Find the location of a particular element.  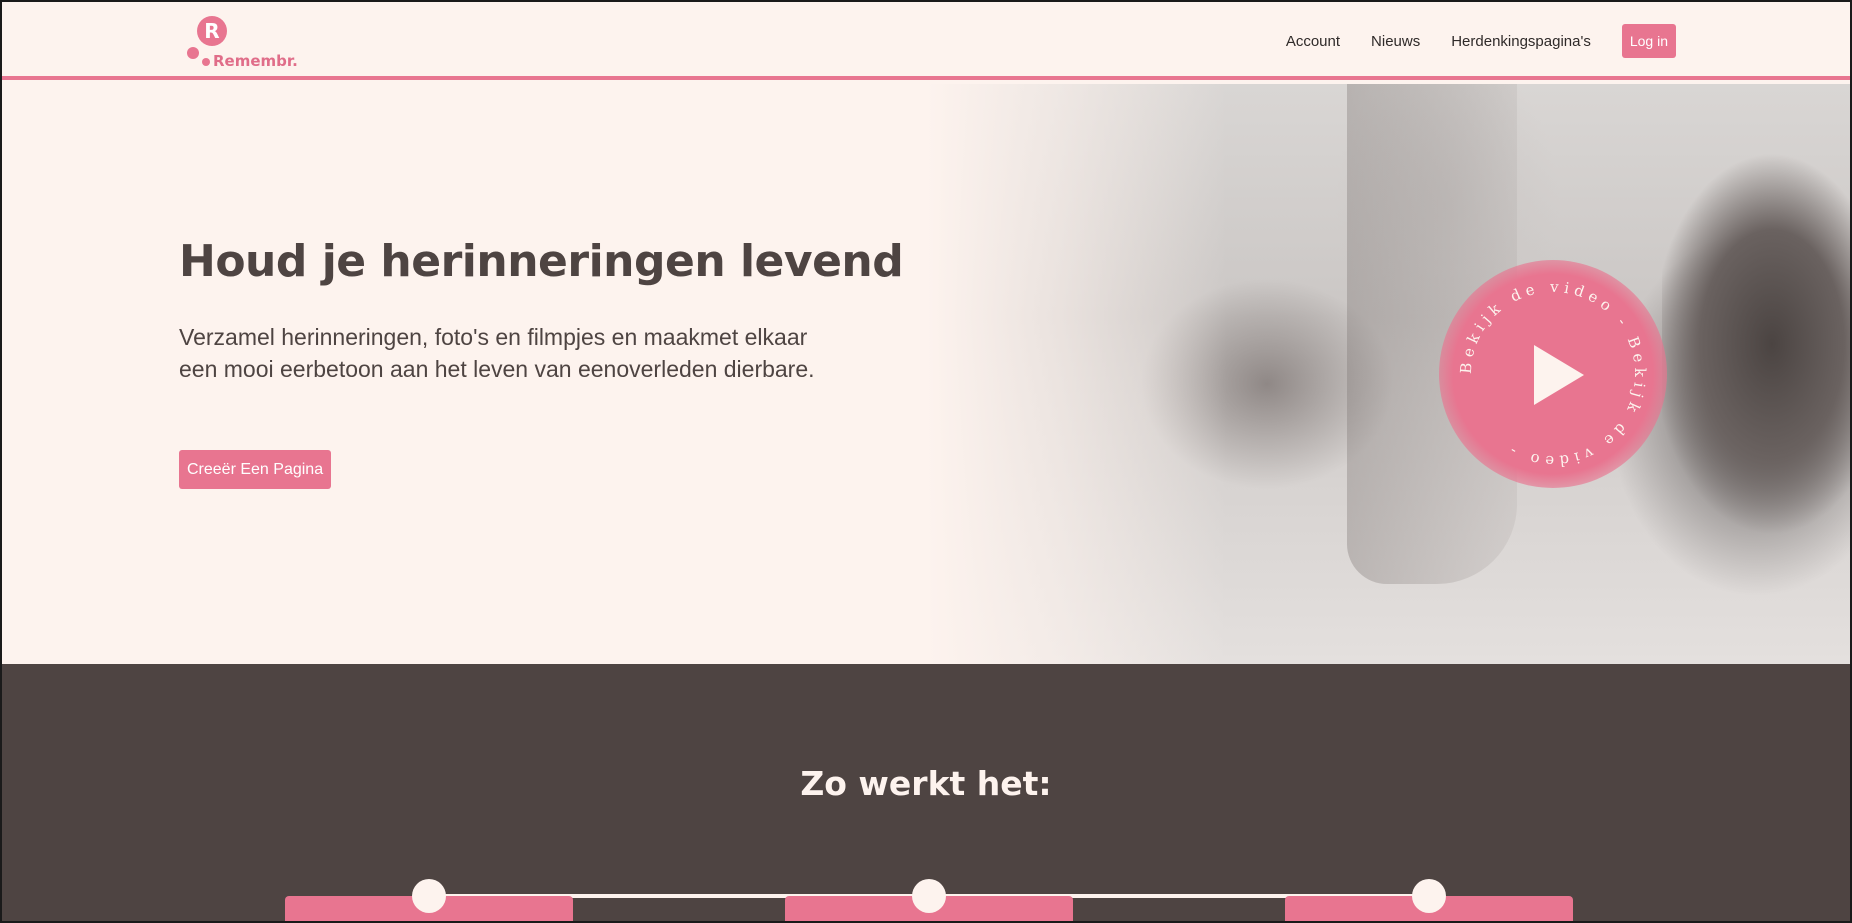

create-page-button: Creeër Een Pagina is located at coordinates (255, 469).